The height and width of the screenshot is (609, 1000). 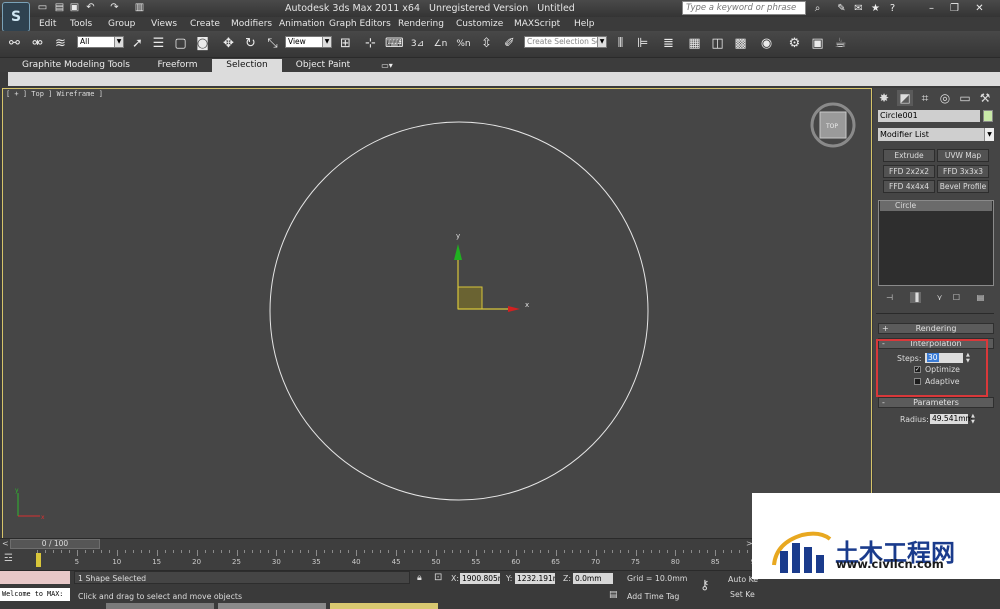 What do you see at coordinates (936, 243) in the screenshot?
I see `modifier-stack` at bounding box center [936, 243].